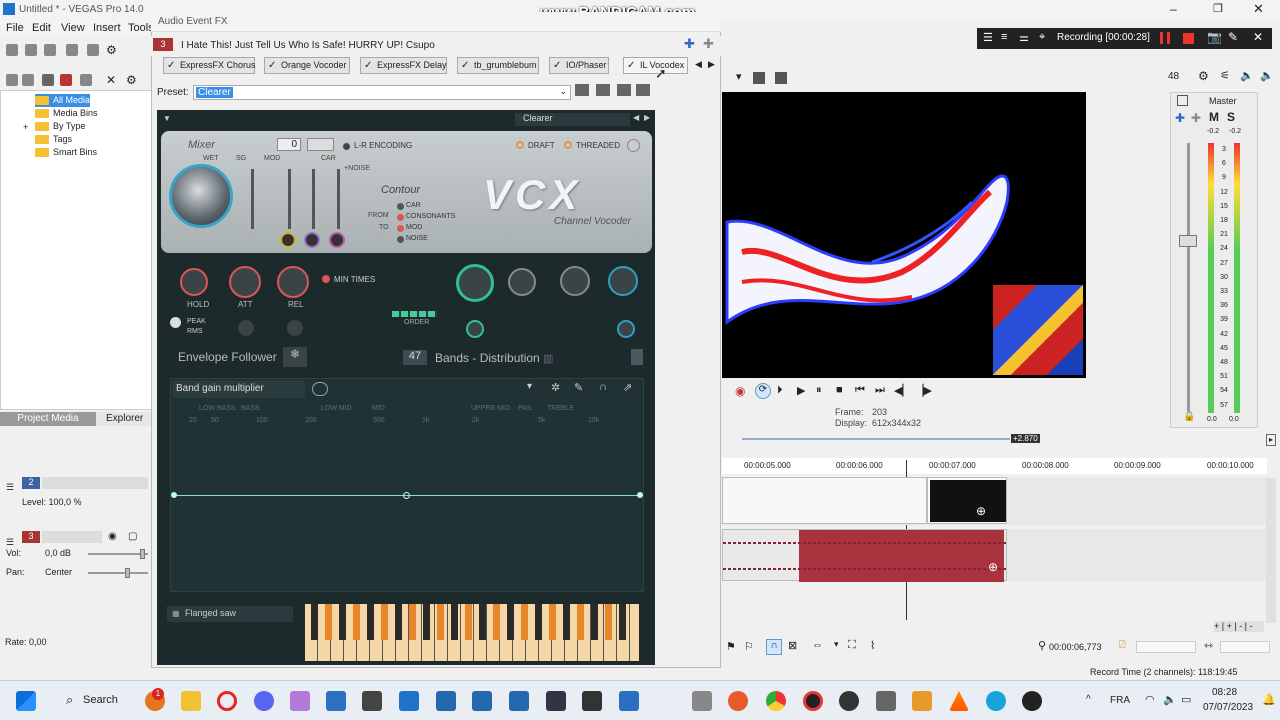 Image resolution: width=1280 pixels, height=720 pixels. I want to click on crossfade-icon: ⇔, so click(817, 645).